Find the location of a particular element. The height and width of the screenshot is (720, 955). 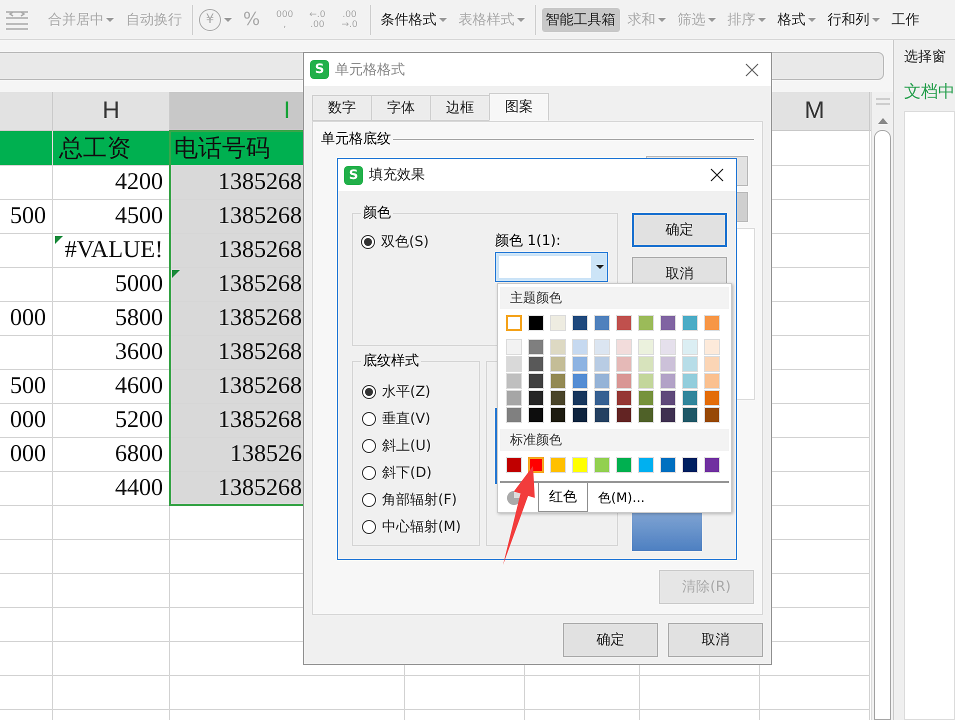

radio-option: 中心辐射(M) is located at coordinates (420, 527).